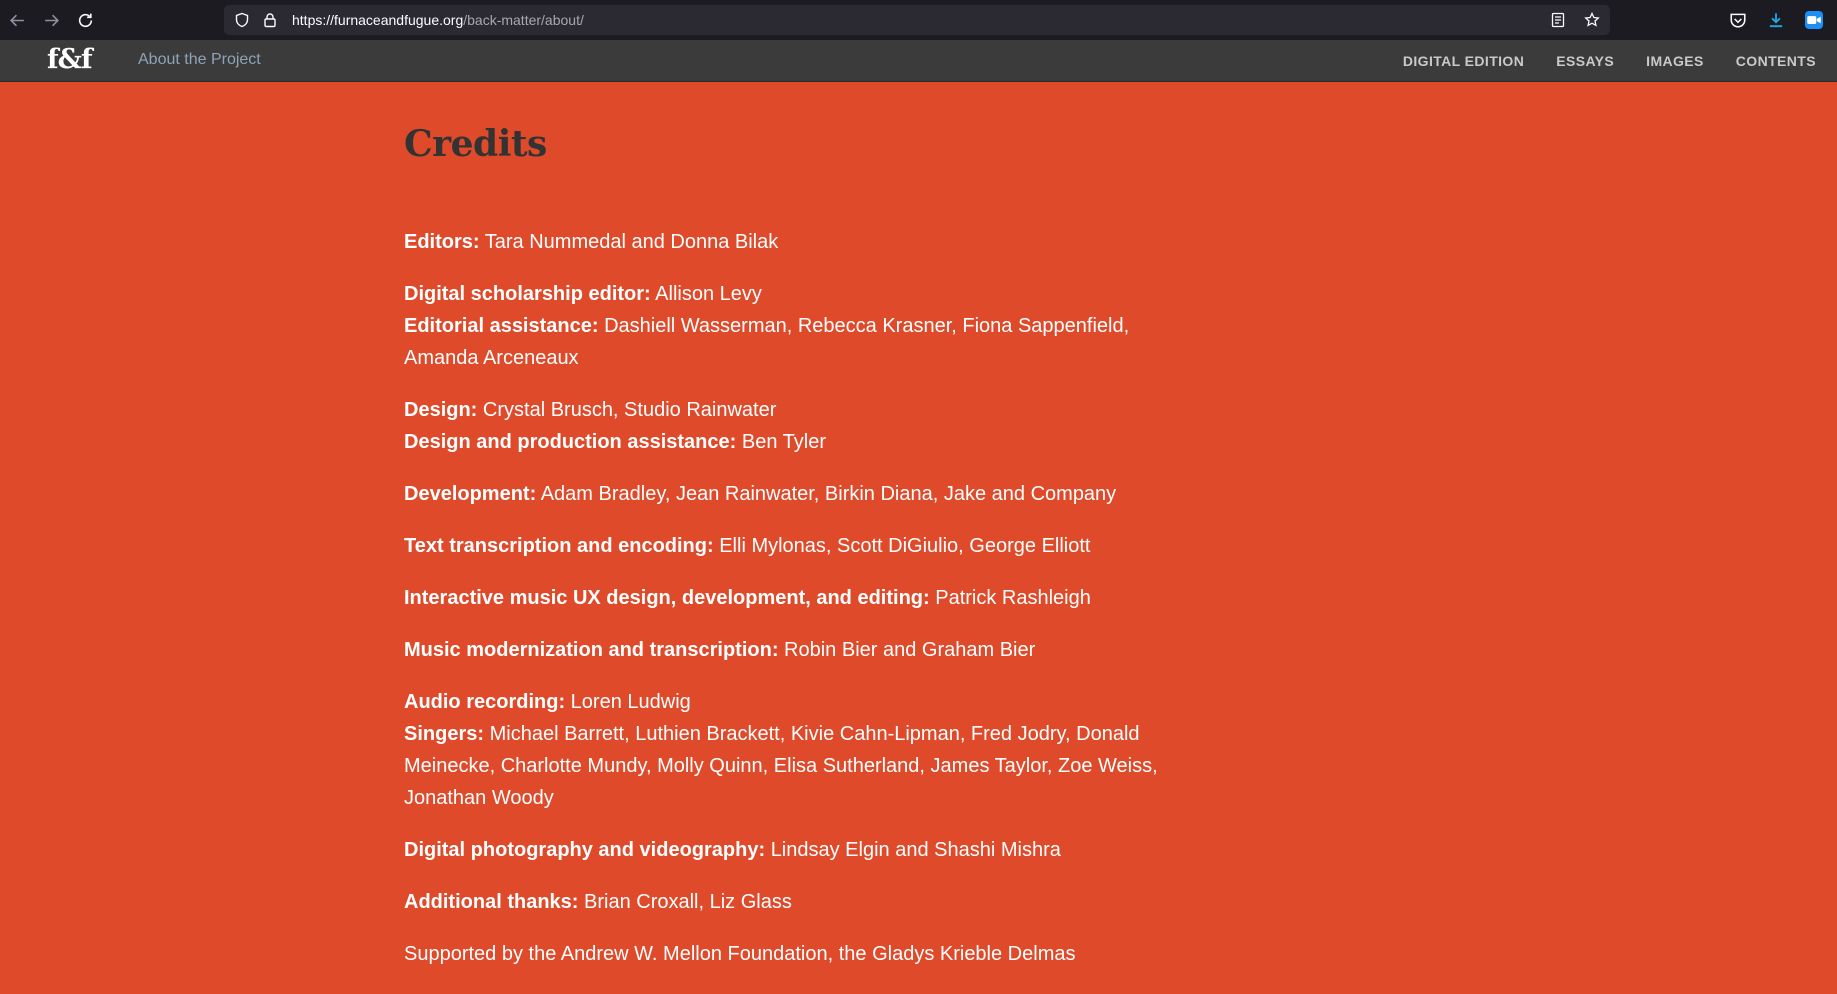 The width and height of the screenshot is (1837, 994). I want to click on credit-names: Robin Bier and Graham Bier, so click(910, 650).